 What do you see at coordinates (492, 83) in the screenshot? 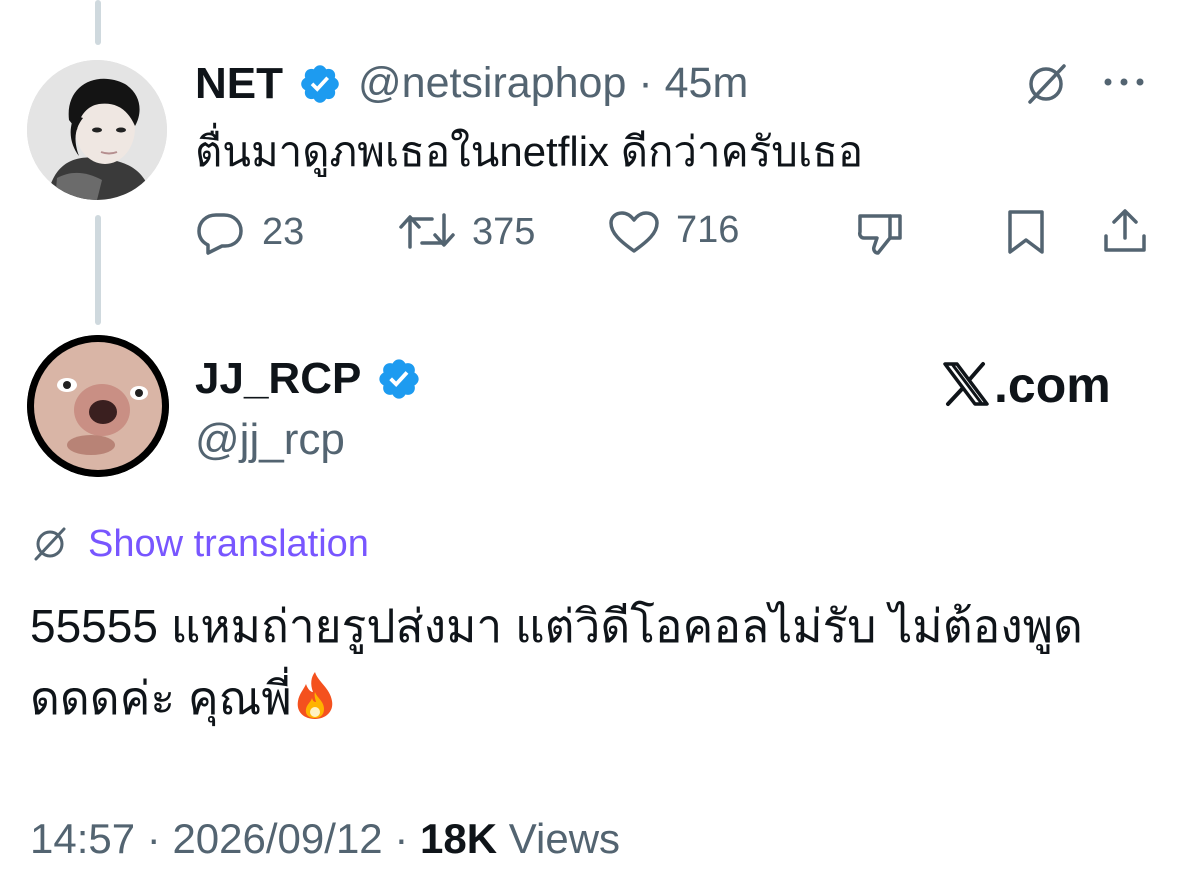
I see `handle: @netsiraphop` at bounding box center [492, 83].